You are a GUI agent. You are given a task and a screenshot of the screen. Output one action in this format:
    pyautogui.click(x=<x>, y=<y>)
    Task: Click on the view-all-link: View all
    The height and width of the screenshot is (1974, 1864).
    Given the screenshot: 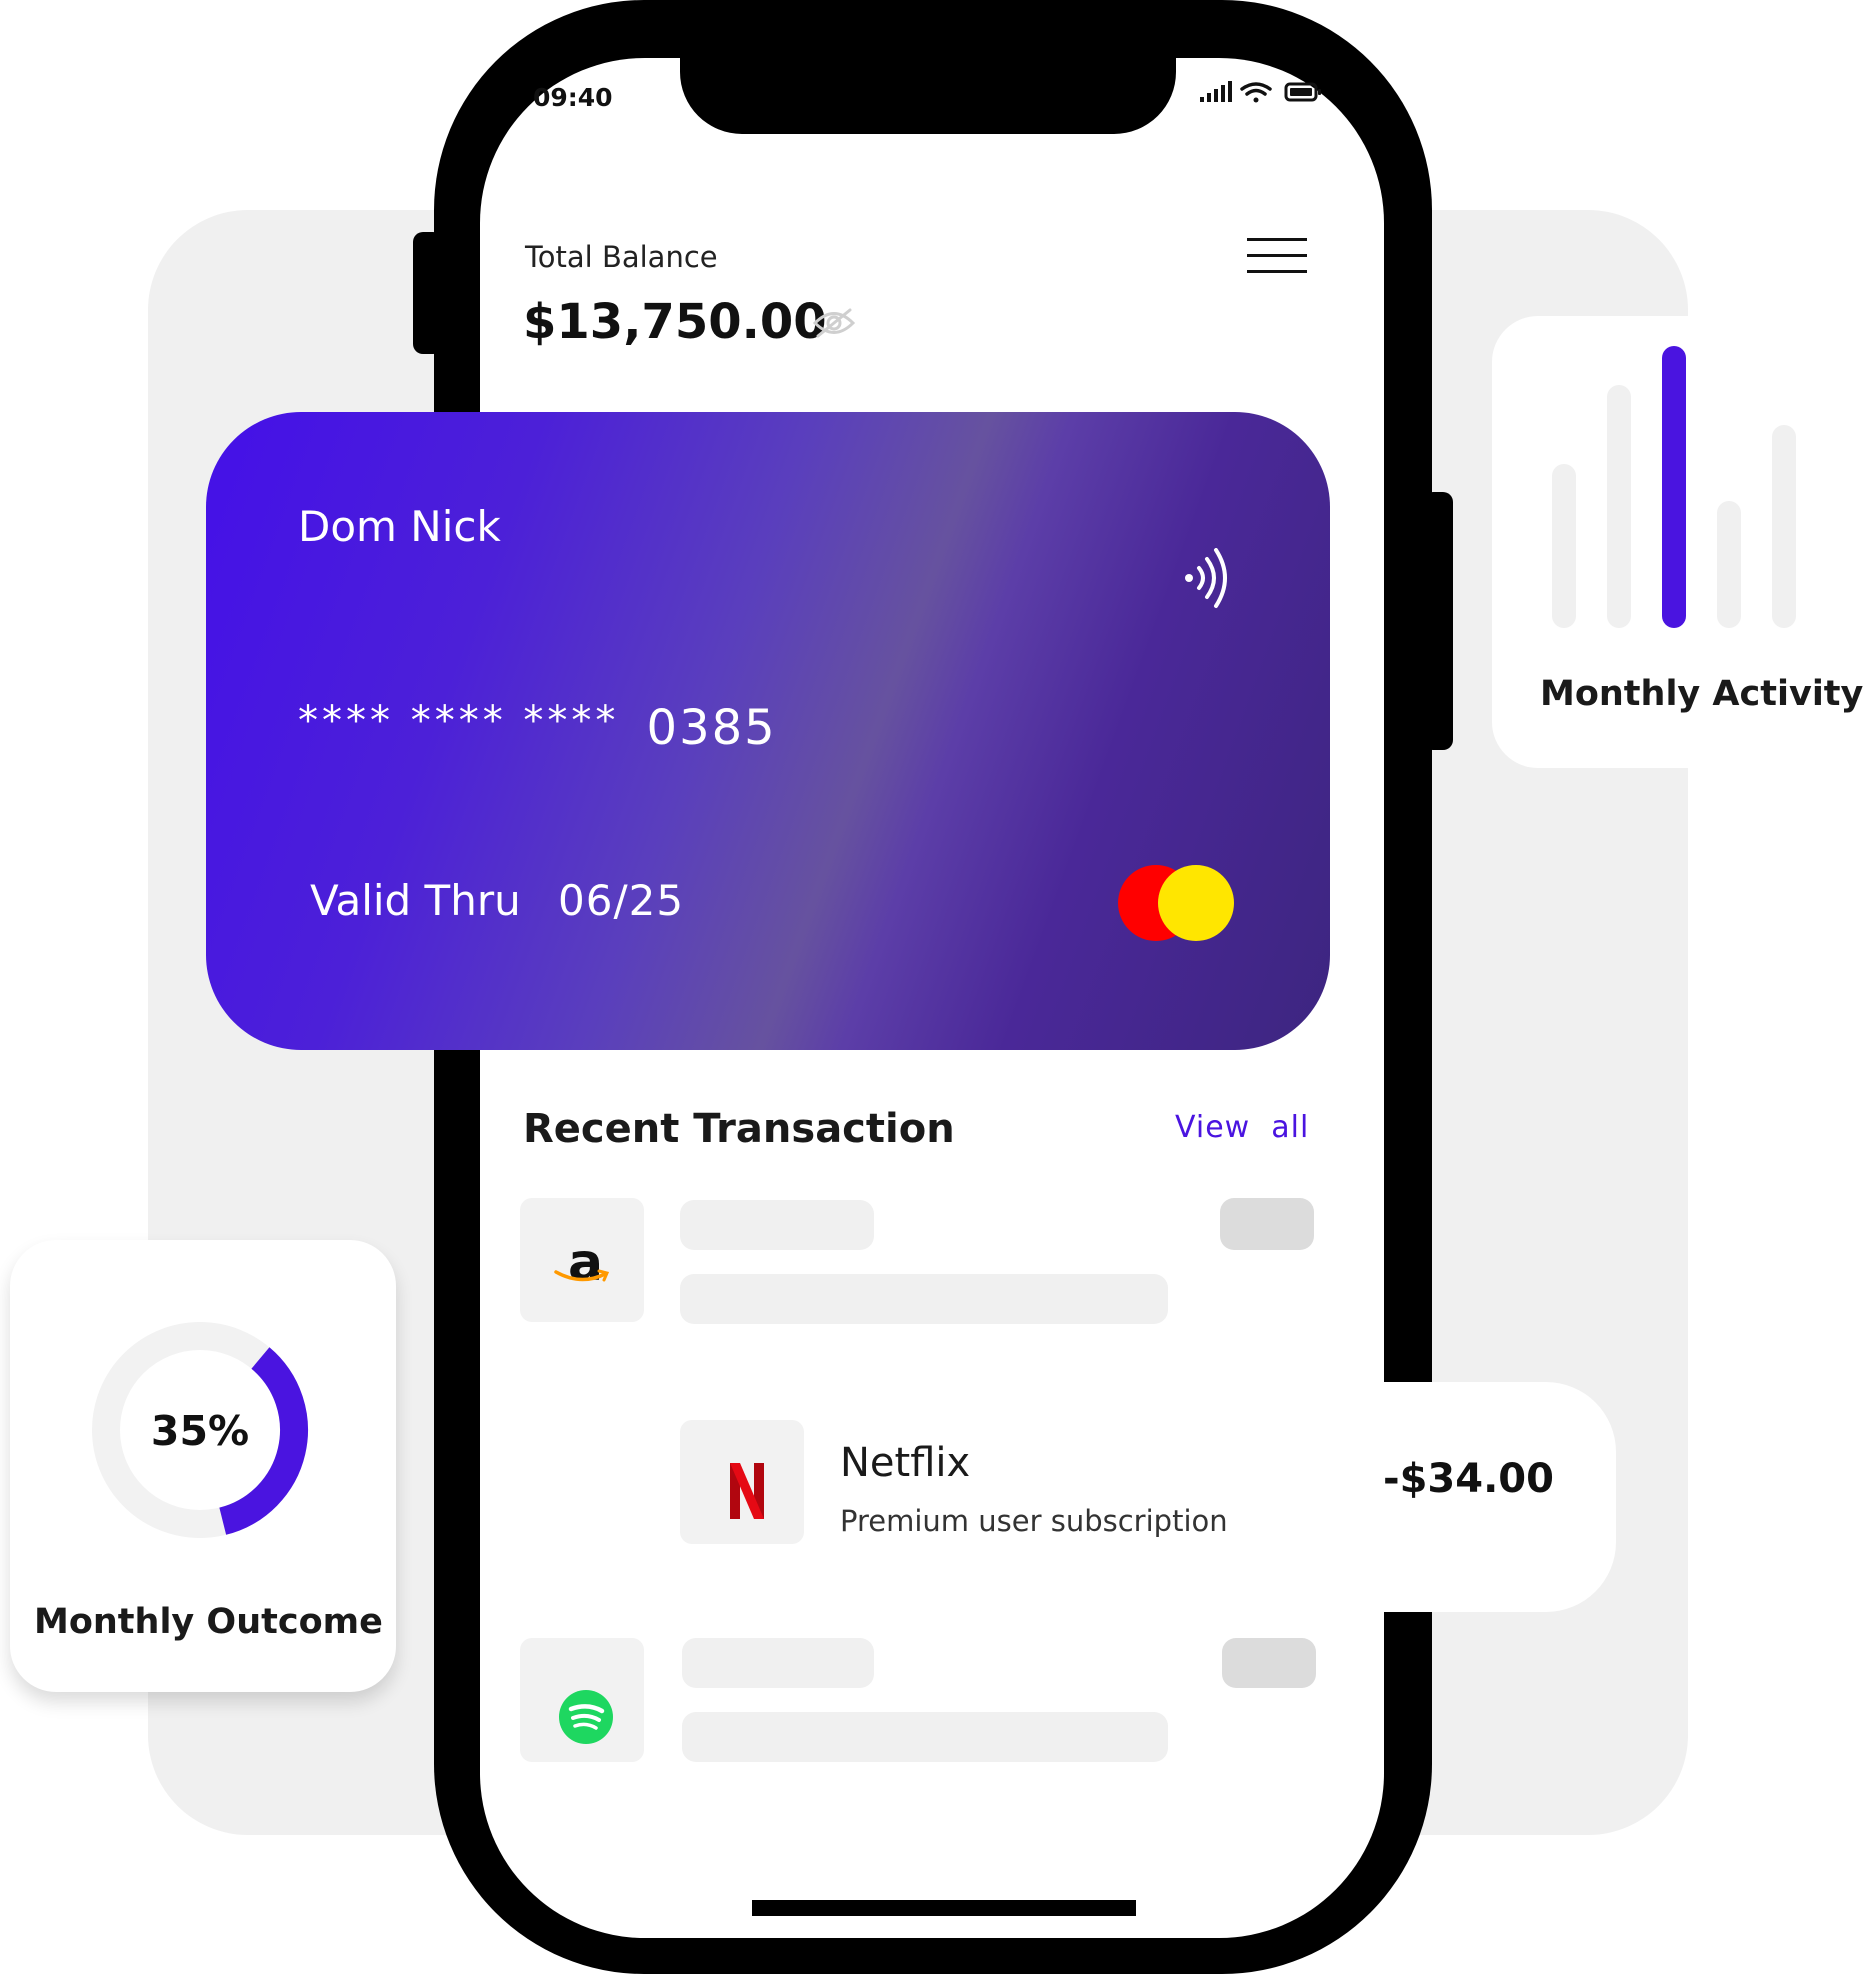 What is the action you would take?
    pyautogui.click(x=1242, y=1127)
    